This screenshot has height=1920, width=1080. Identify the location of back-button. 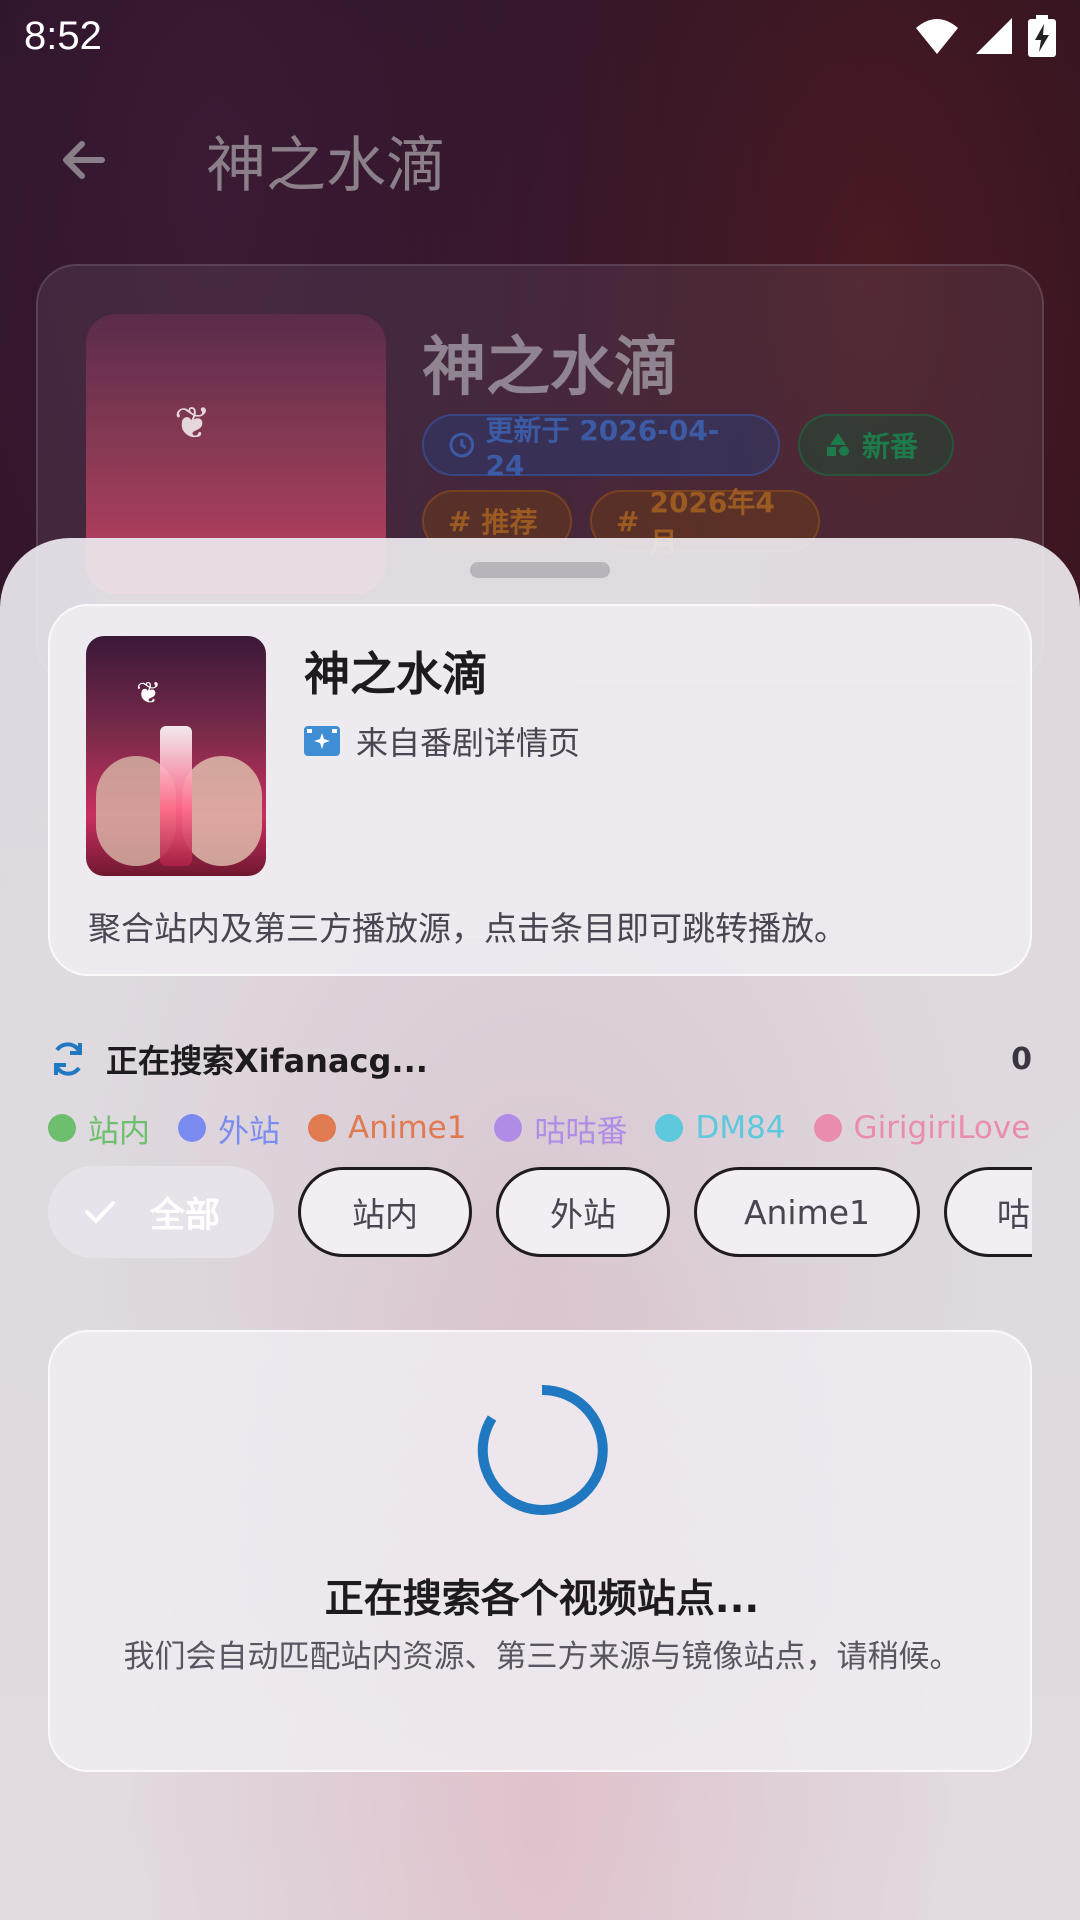
(84, 160).